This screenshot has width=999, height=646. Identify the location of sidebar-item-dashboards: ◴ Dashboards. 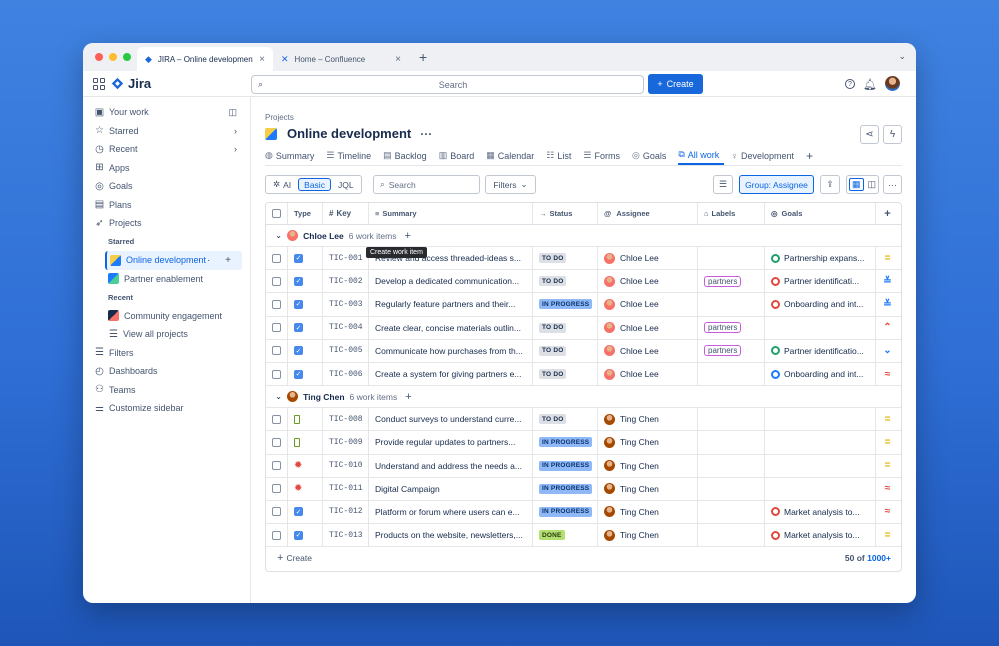
(166, 371).